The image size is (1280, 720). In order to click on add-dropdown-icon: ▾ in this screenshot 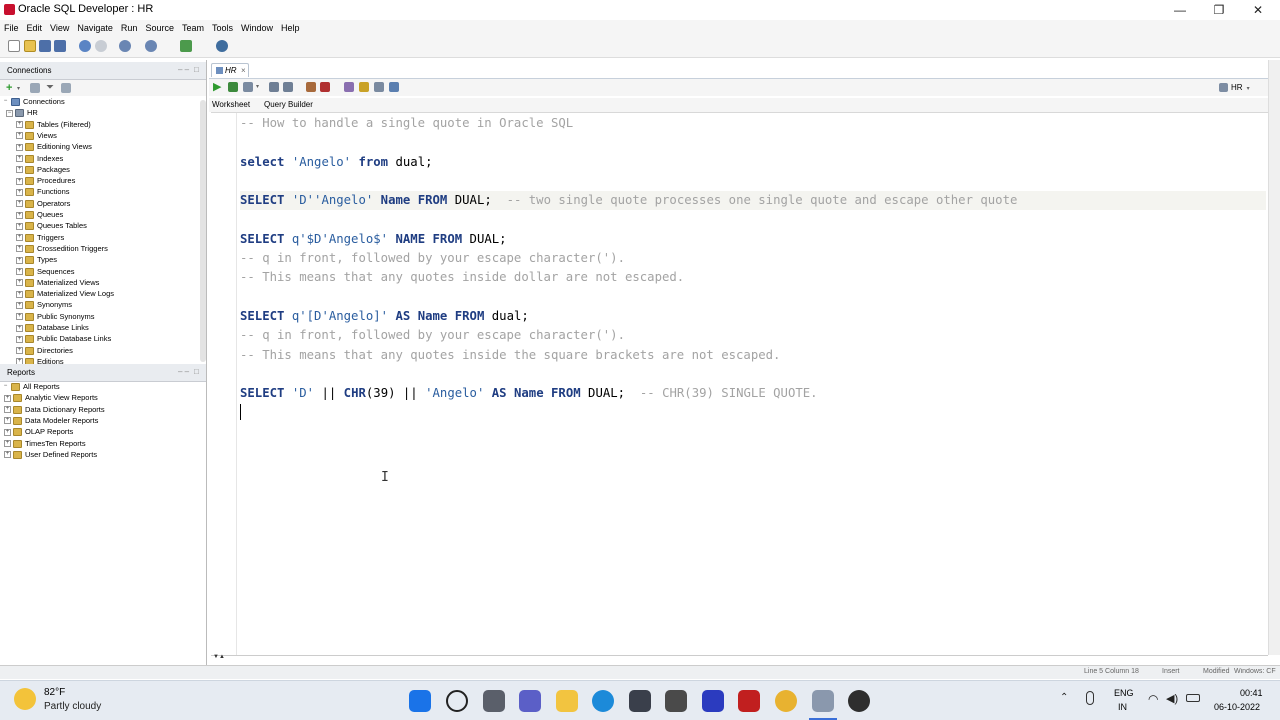, I will do `click(18, 88)`.